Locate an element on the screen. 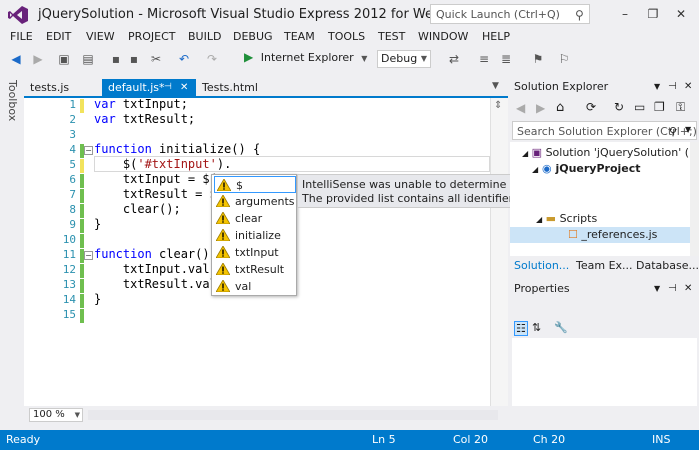 This screenshot has height=450, width=699. menu-edit: EDIT is located at coordinates (58, 36).